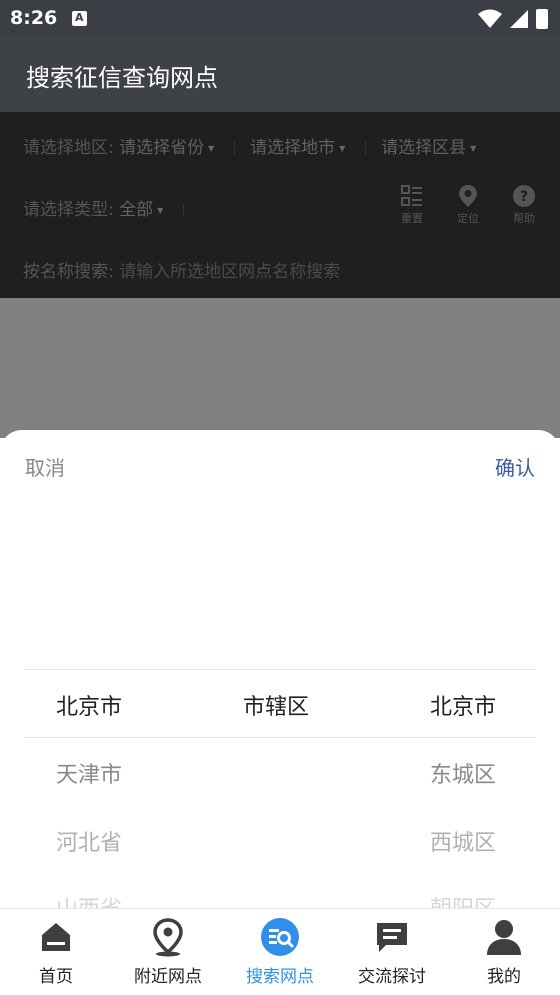 The width and height of the screenshot is (560, 995). I want to click on picker-city-selected: 市辖区, so click(276, 705).